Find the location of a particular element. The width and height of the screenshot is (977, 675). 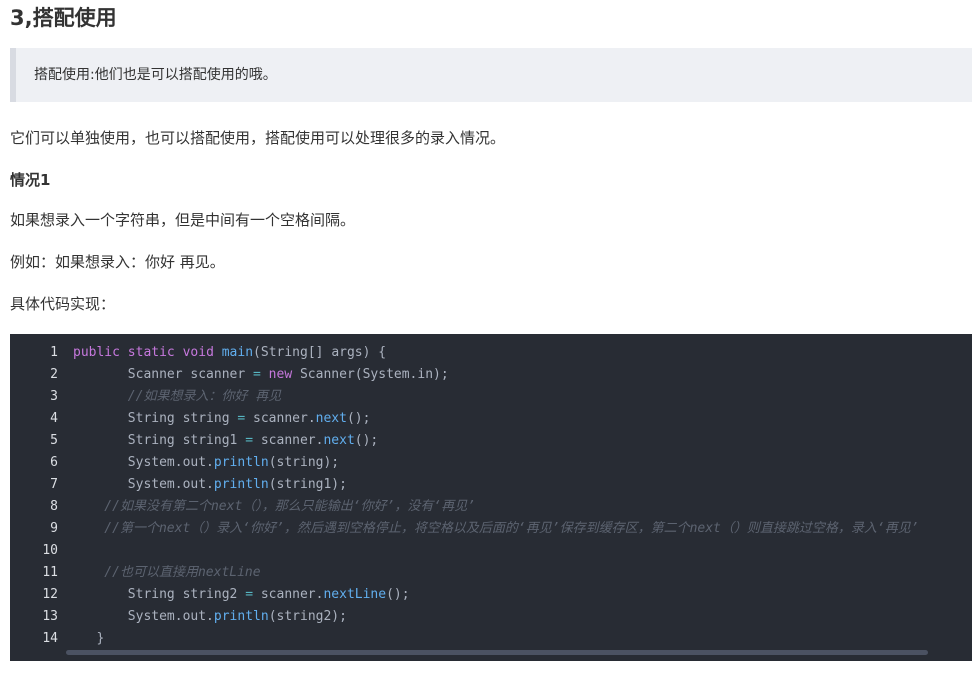

line-number: 11 is located at coordinates (50, 572).